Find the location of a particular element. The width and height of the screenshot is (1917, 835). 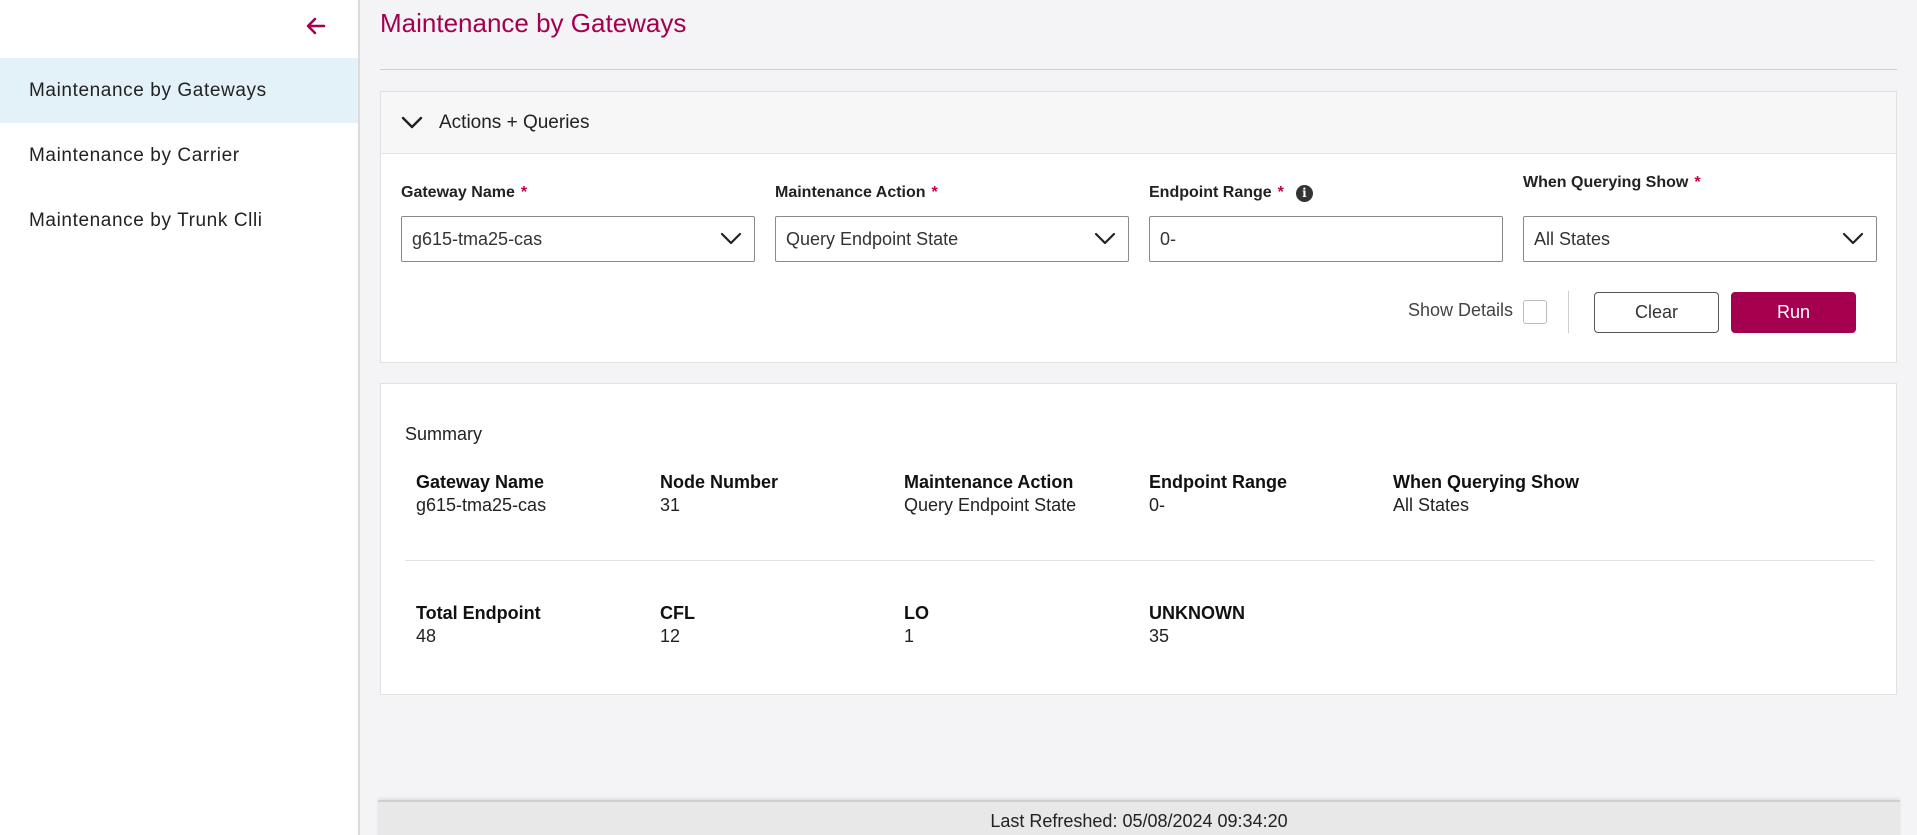

summary-label: CFL is located at coordinates (677, 613).